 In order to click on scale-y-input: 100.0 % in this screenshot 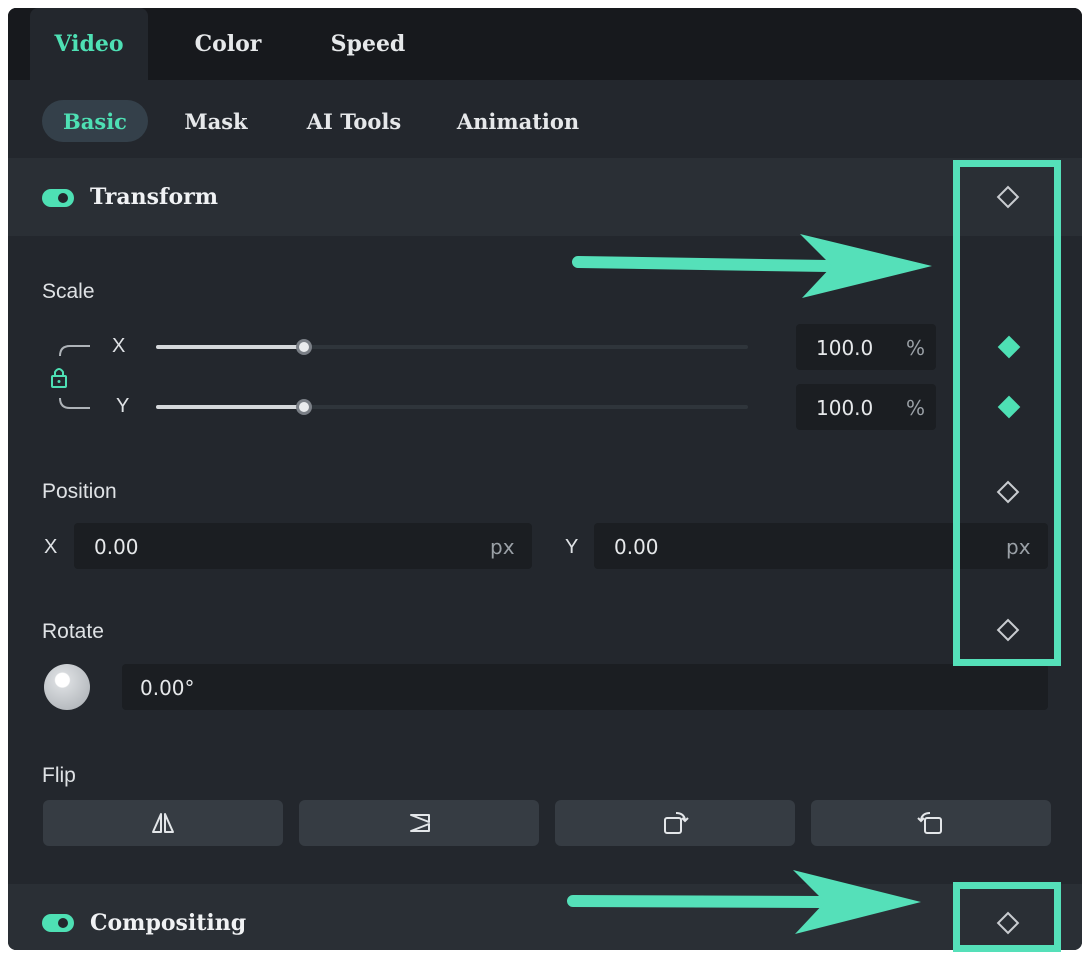, I will do `click(866, 407)`.